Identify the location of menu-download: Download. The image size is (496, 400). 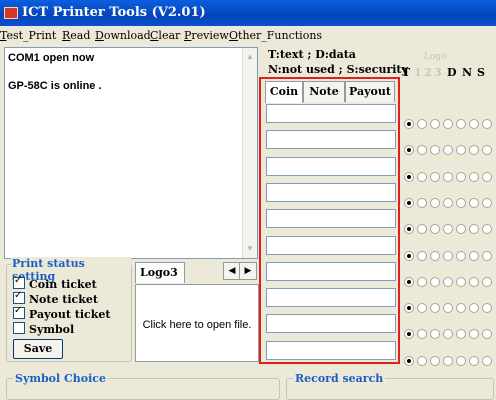
(123, 35).